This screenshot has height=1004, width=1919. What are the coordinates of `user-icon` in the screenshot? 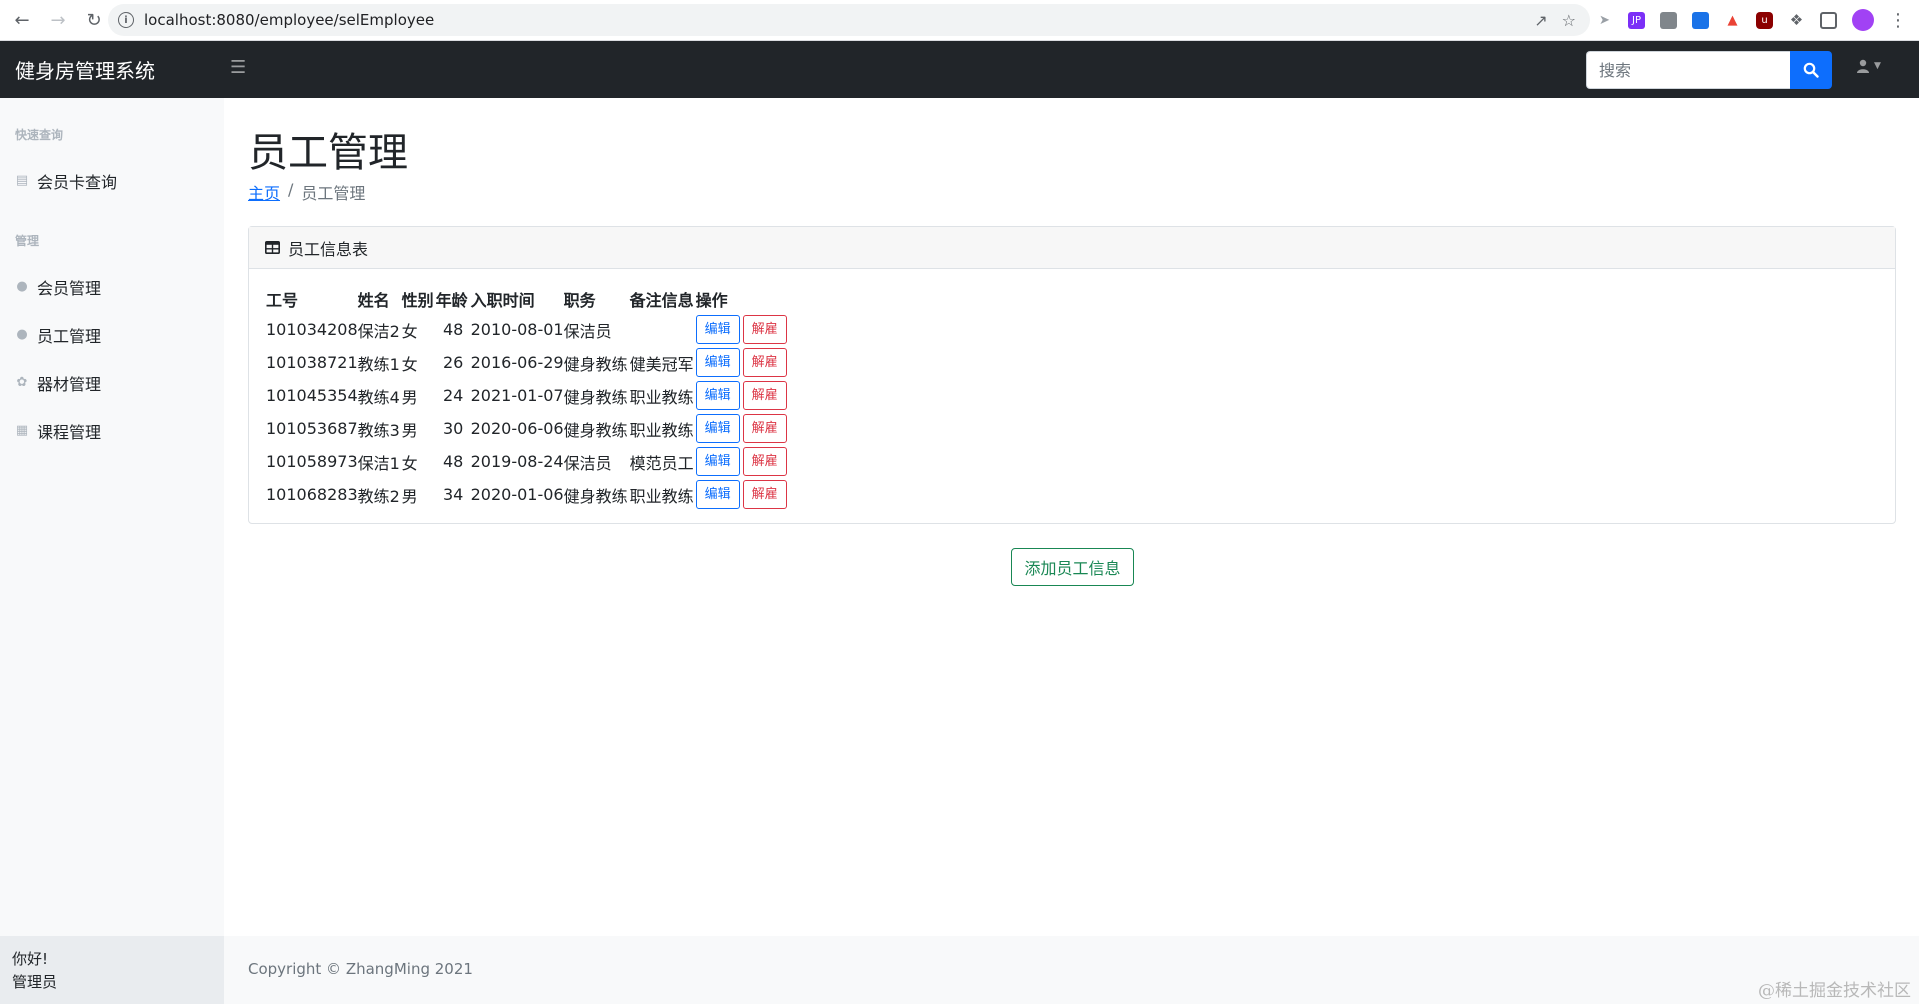 It's located at (1863, 66).